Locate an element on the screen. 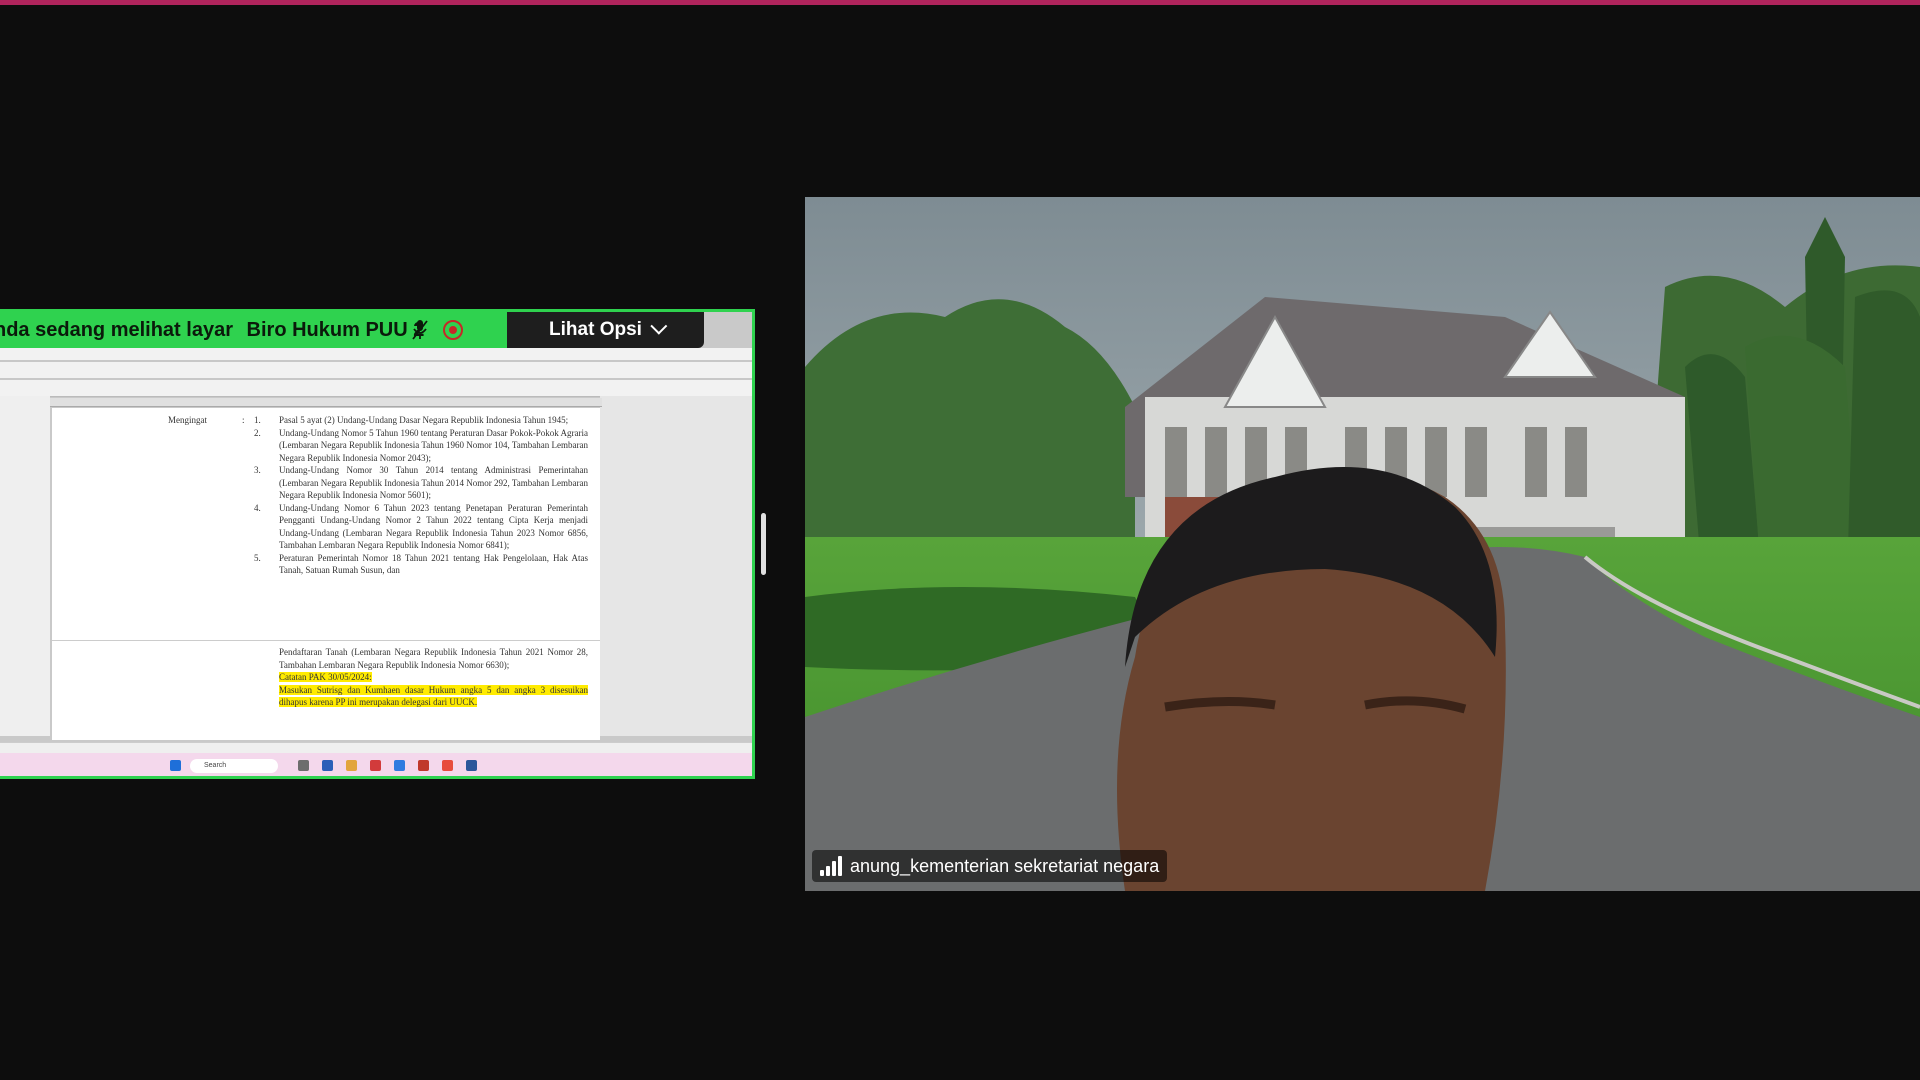  chevron-down-icon is located at coordinates (659, 326).